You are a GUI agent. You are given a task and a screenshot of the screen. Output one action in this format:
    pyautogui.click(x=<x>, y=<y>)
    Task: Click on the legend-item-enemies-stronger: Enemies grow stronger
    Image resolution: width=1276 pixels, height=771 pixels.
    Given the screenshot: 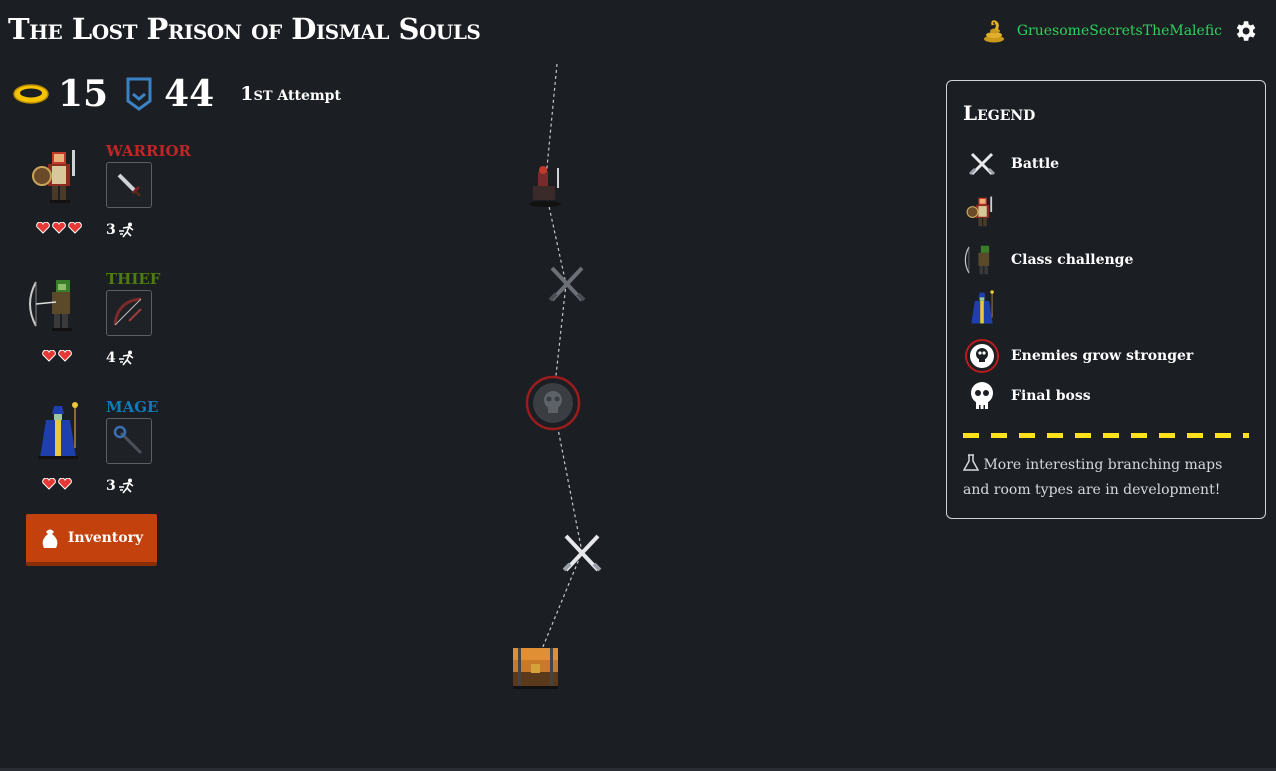 What is the action you would take?
    pyautogui.click(x=1078, y=356)
    